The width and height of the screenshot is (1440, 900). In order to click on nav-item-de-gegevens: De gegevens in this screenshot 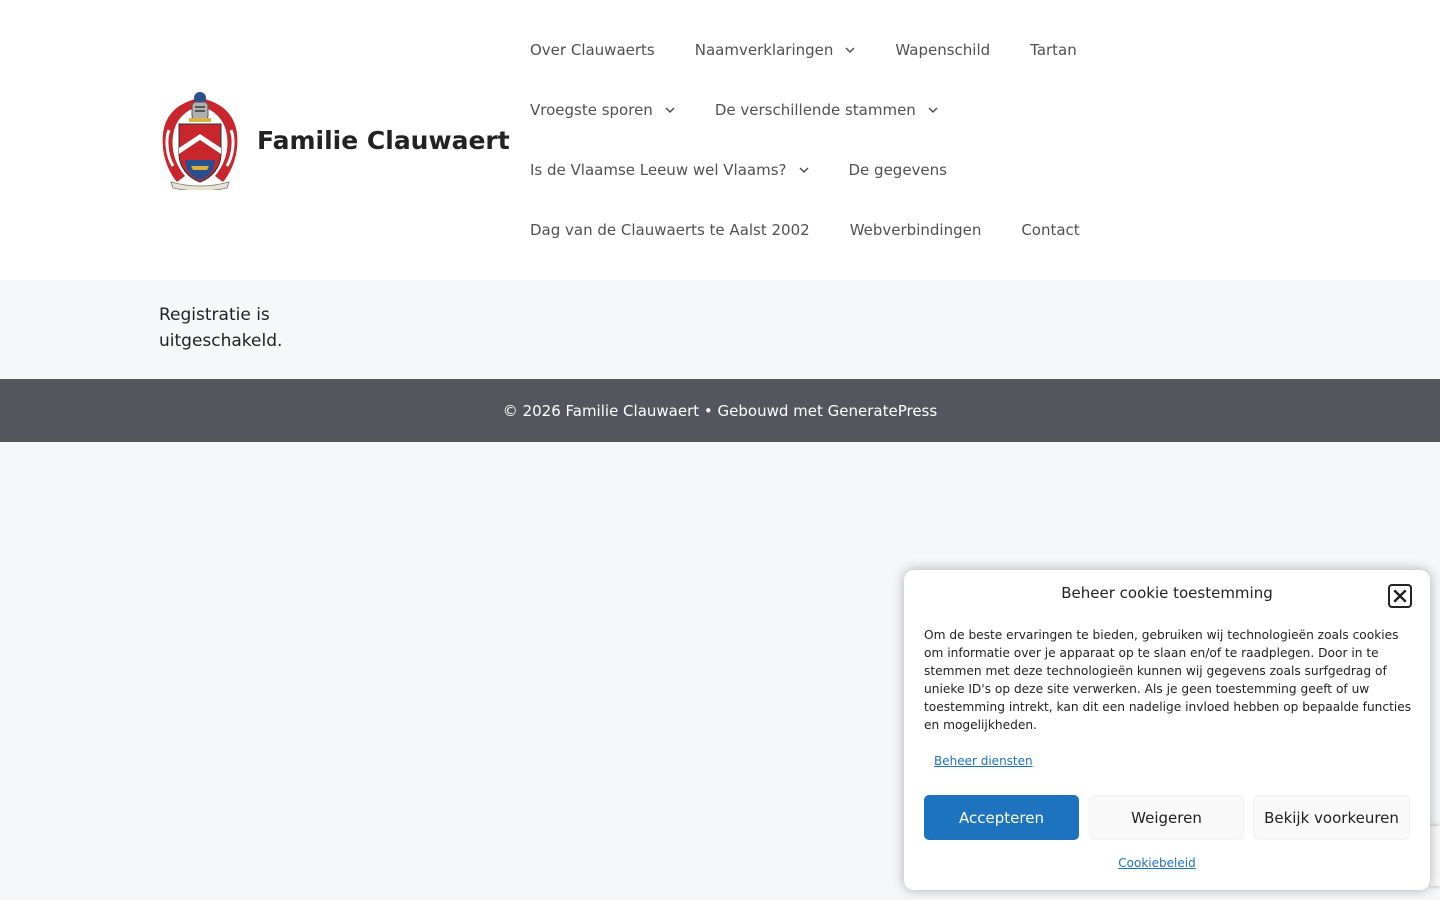, I will do `click(898, 170)`.